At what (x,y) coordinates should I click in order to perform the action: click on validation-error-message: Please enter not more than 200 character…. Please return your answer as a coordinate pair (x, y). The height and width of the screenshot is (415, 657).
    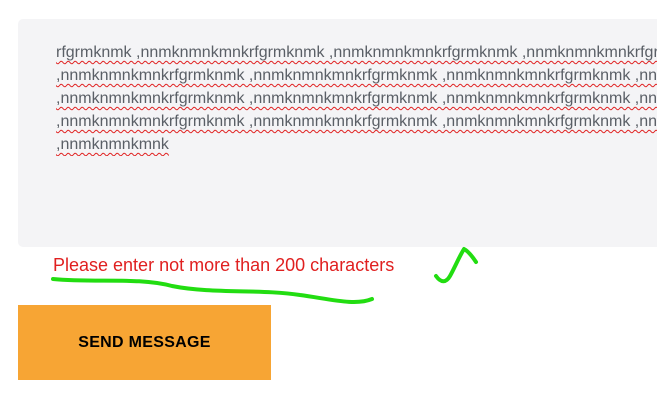
    Looking at the image, I should click on (224, 265).